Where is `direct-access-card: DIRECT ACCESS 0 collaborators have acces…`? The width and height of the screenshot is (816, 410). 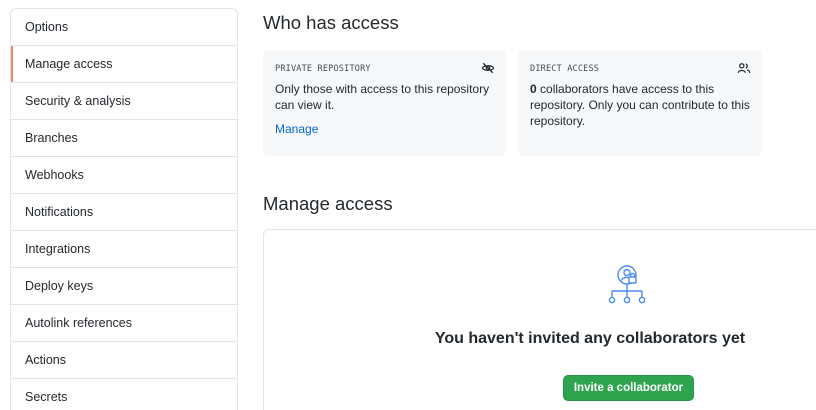 direct-access-card: DIRECT ACCESS 0 collaborators have acces… is located at coordinates (640, 103).